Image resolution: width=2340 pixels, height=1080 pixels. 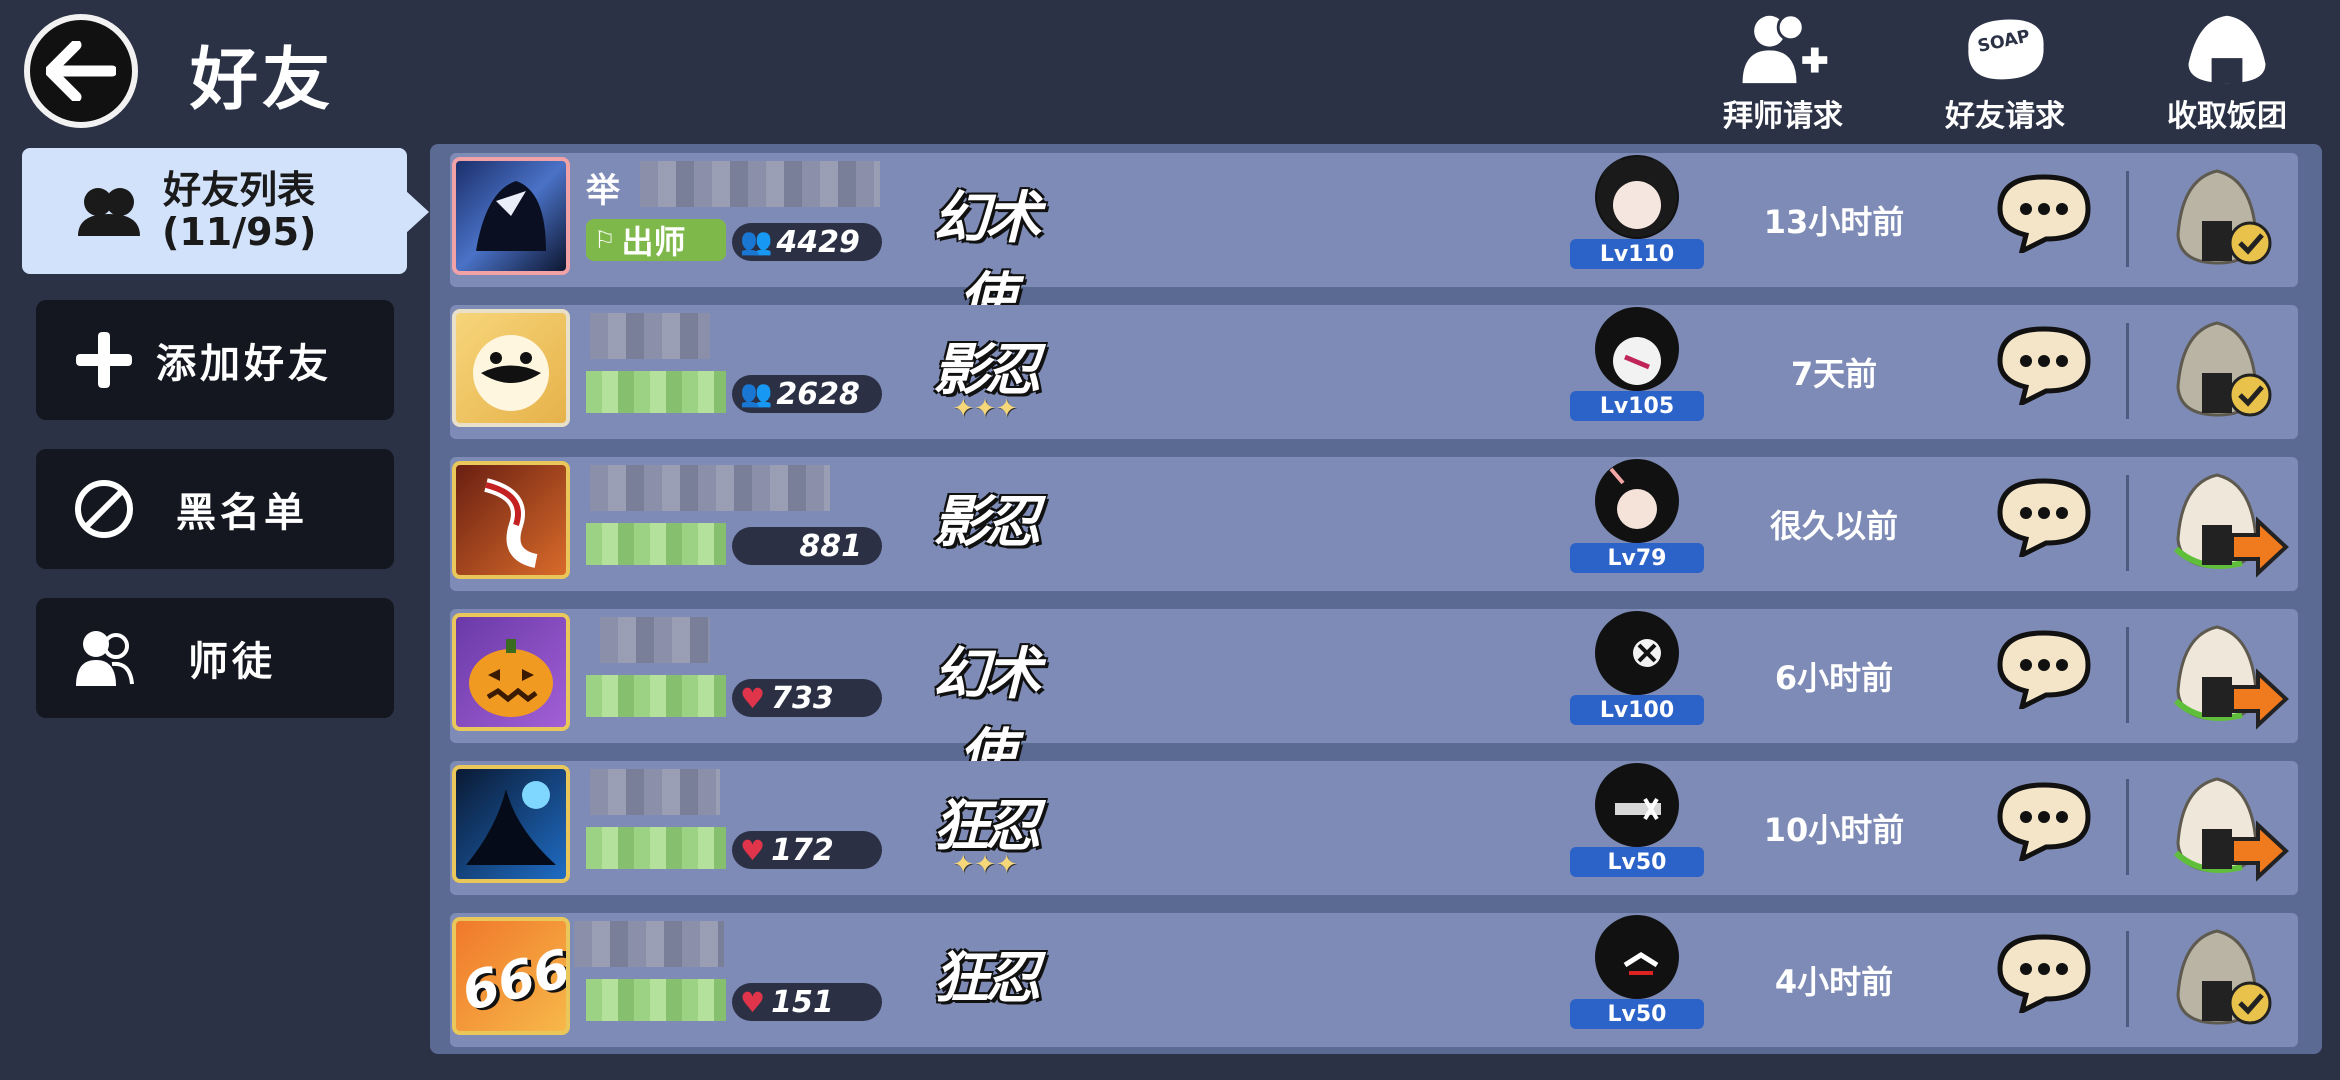 I want to click on rice-ball-icon, so click(x=2227, y=49).